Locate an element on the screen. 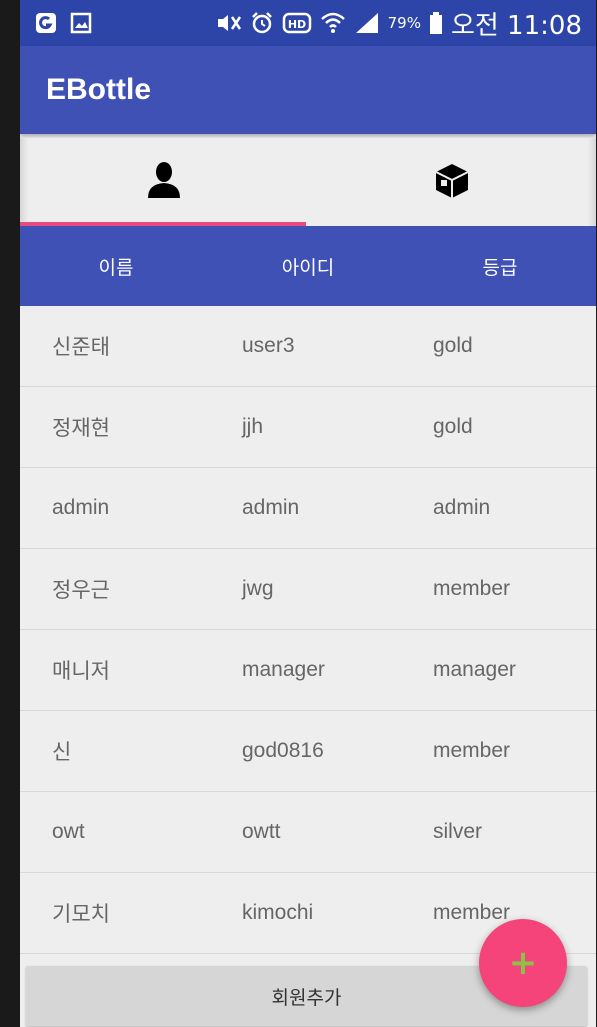 This screenshot has width=597, height=1027. tab-products is located at coordinates (452, 182).